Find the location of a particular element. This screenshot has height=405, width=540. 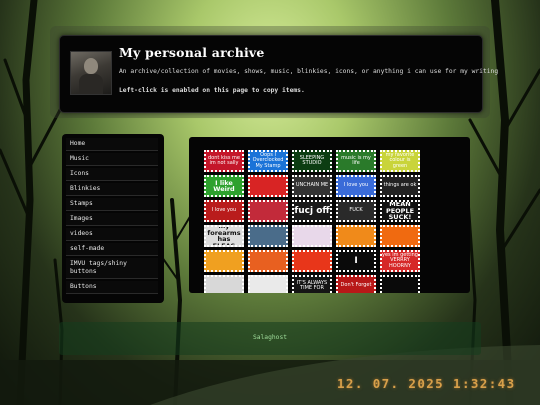

stamp-item: yes im getting VERRRY HOORNY is located at coordinates (400, 261).